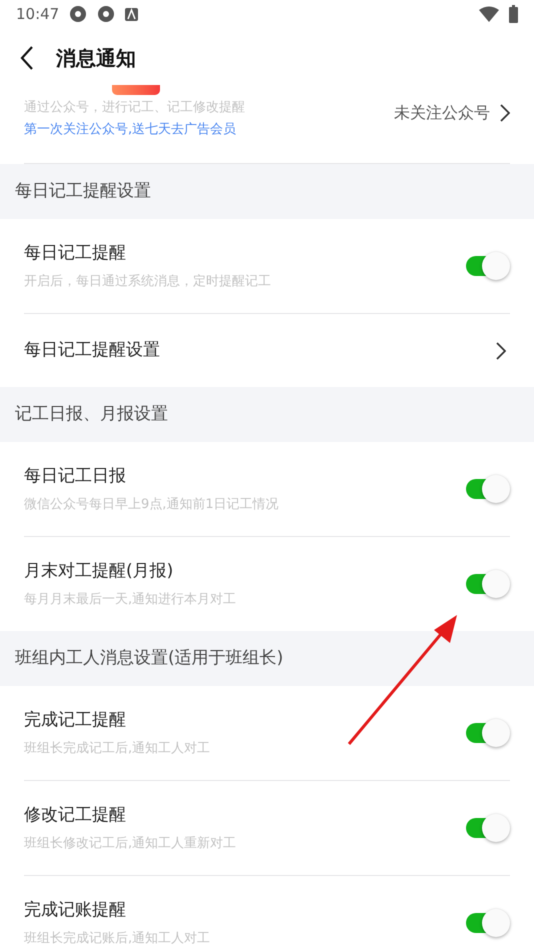 The image size is (534, 950). Describe the element at coordinates (75, 476) in the screenshot. I see `setting-label: 每日记工日报` at that location.